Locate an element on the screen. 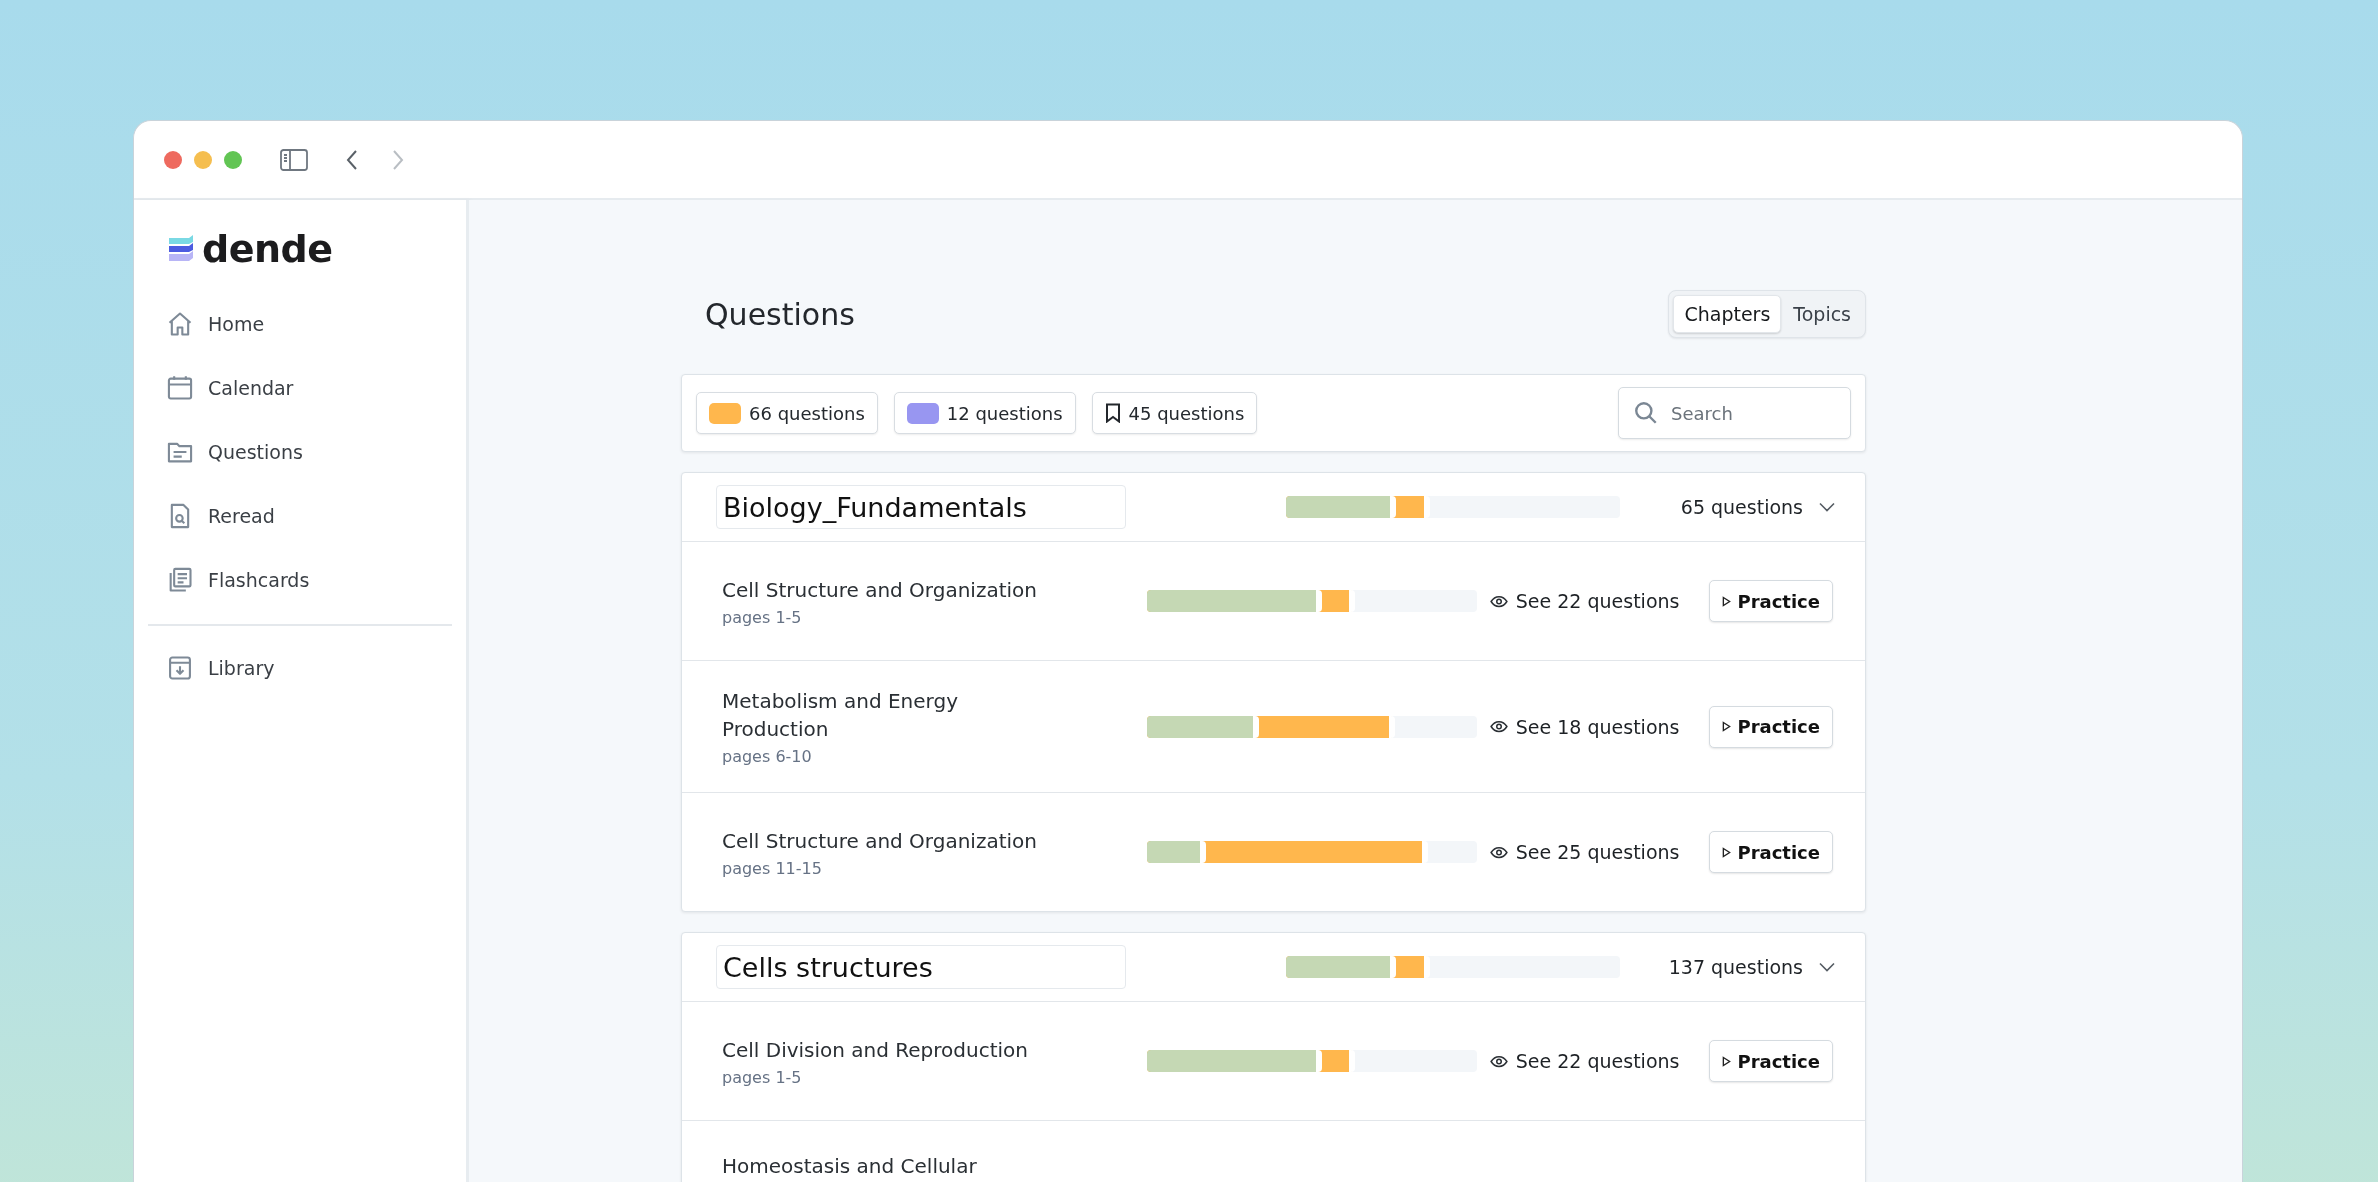  page-range: pages 11-15 is located at coordinates (772, 868).